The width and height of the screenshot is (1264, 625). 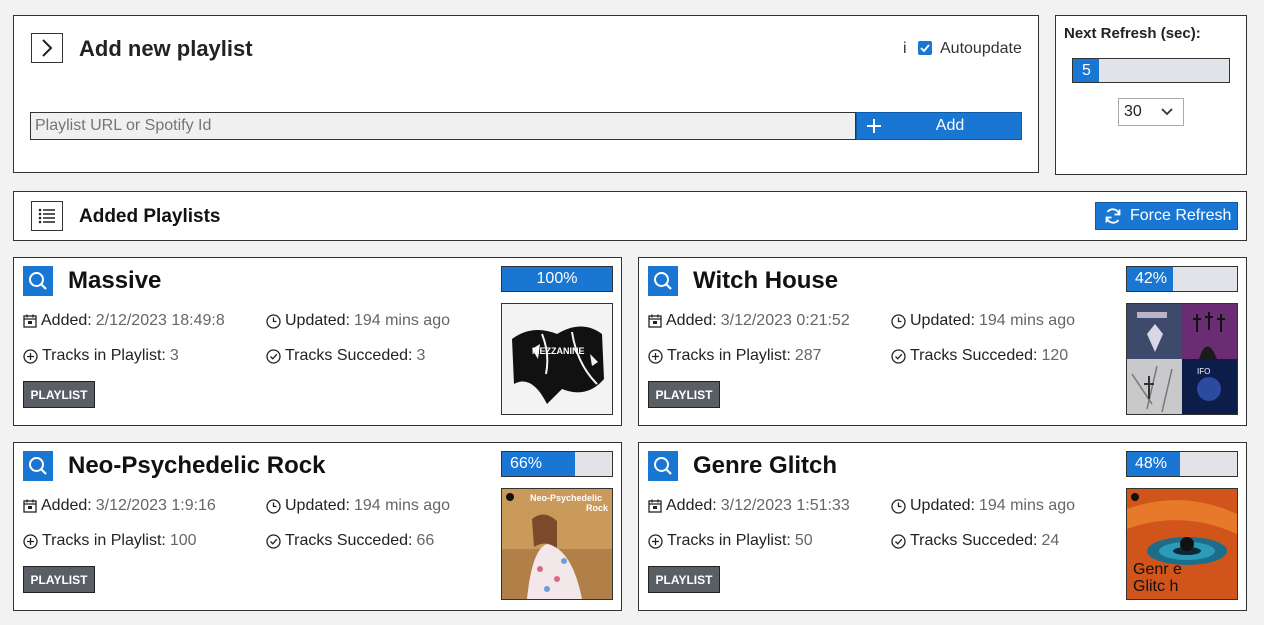 What do you see at coordinates (1182, 359) in the screenshot?
I see `album-cover-image: IFO` at bounding box center [1182, 359].